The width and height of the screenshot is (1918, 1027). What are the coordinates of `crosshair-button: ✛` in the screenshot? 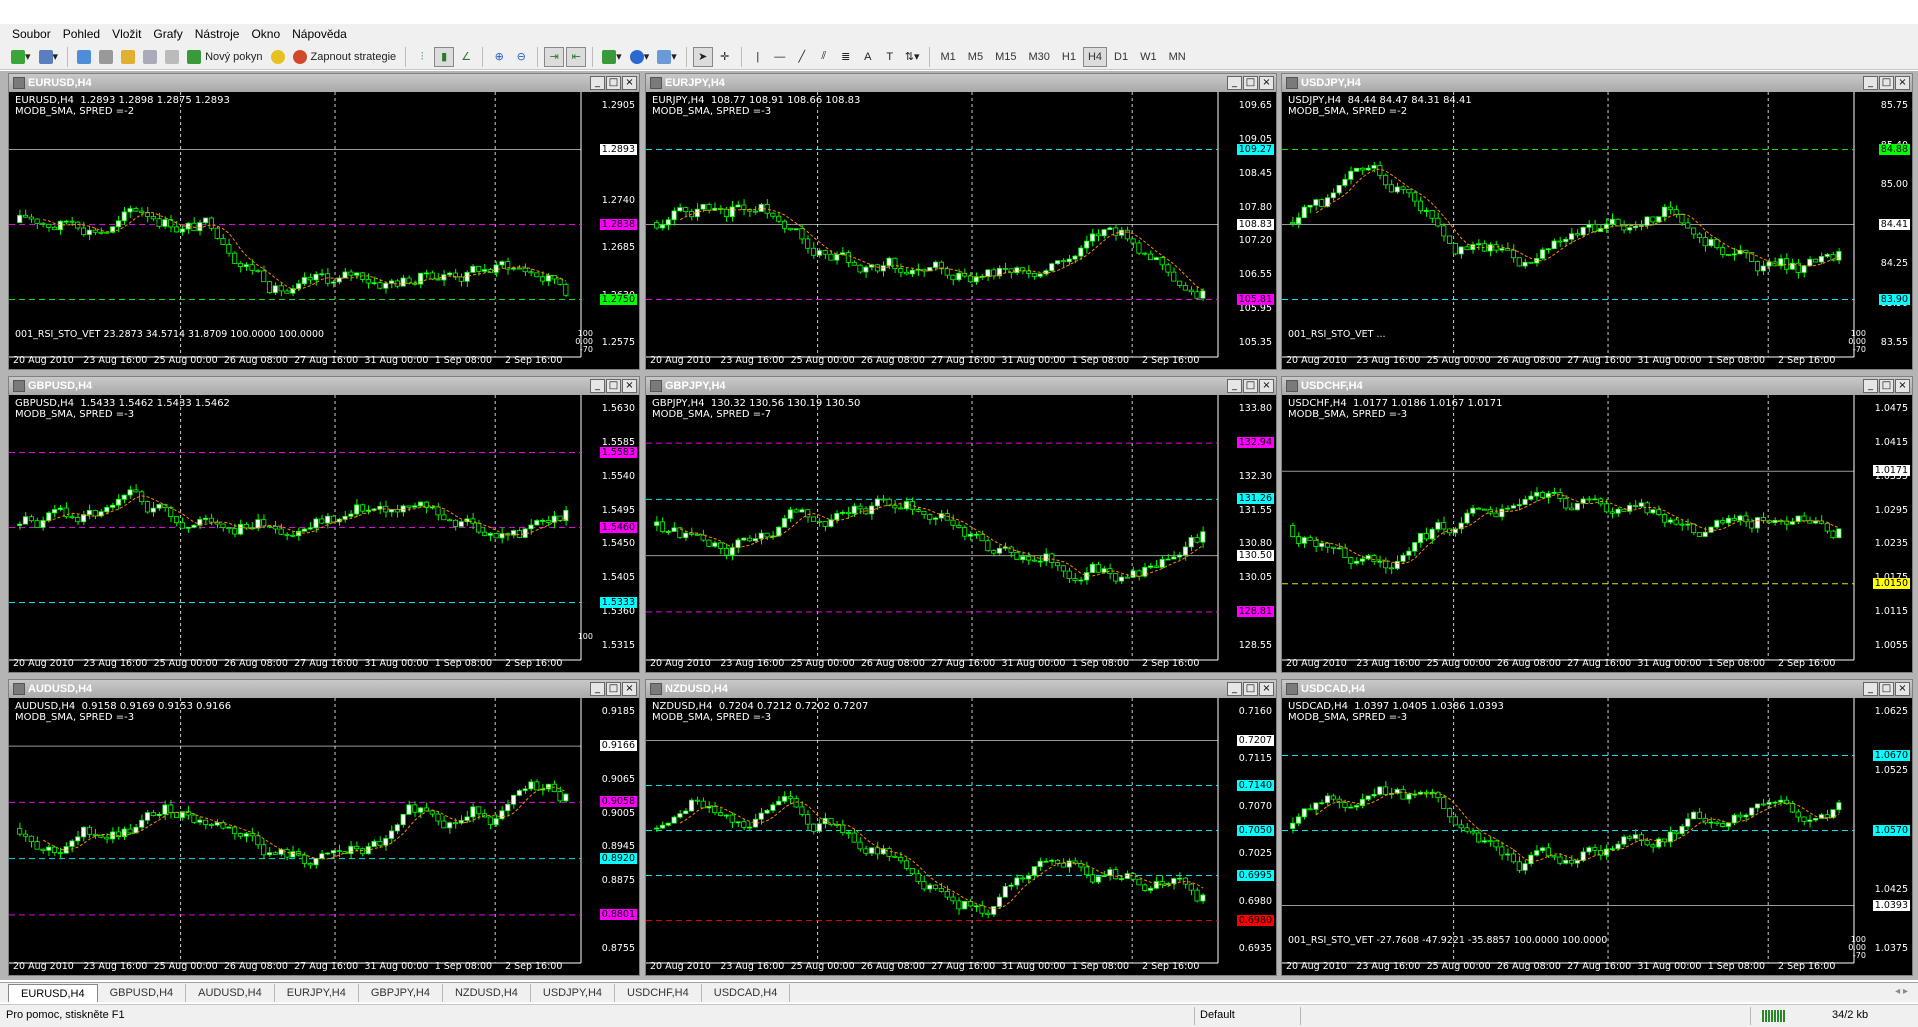 It's located at (725, 57).